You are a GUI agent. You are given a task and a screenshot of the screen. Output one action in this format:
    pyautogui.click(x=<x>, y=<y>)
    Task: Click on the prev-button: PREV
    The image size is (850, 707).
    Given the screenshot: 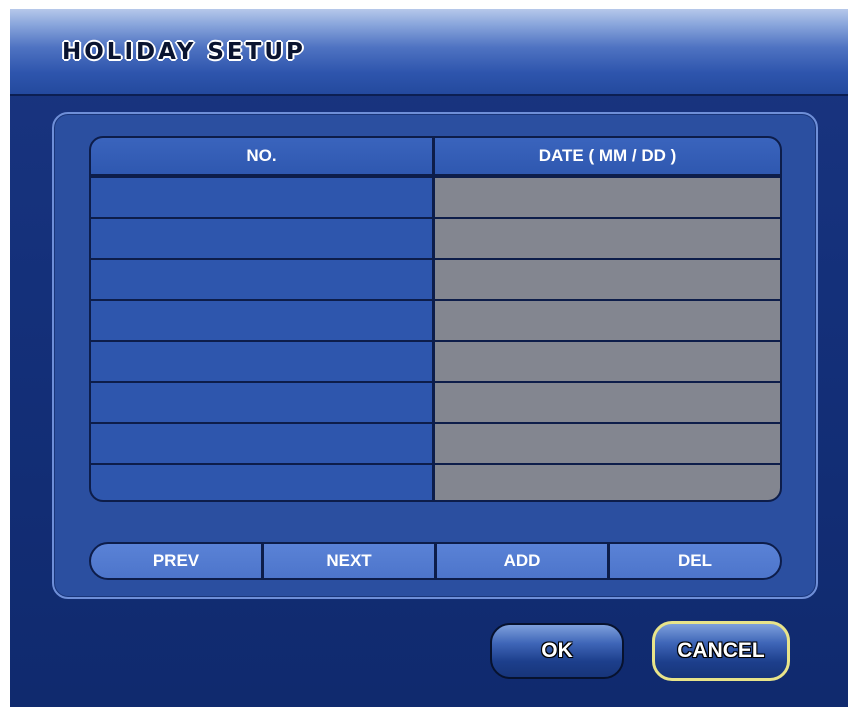 What is the action you would take?
    pyautogui.click(x=176, y=561)
    